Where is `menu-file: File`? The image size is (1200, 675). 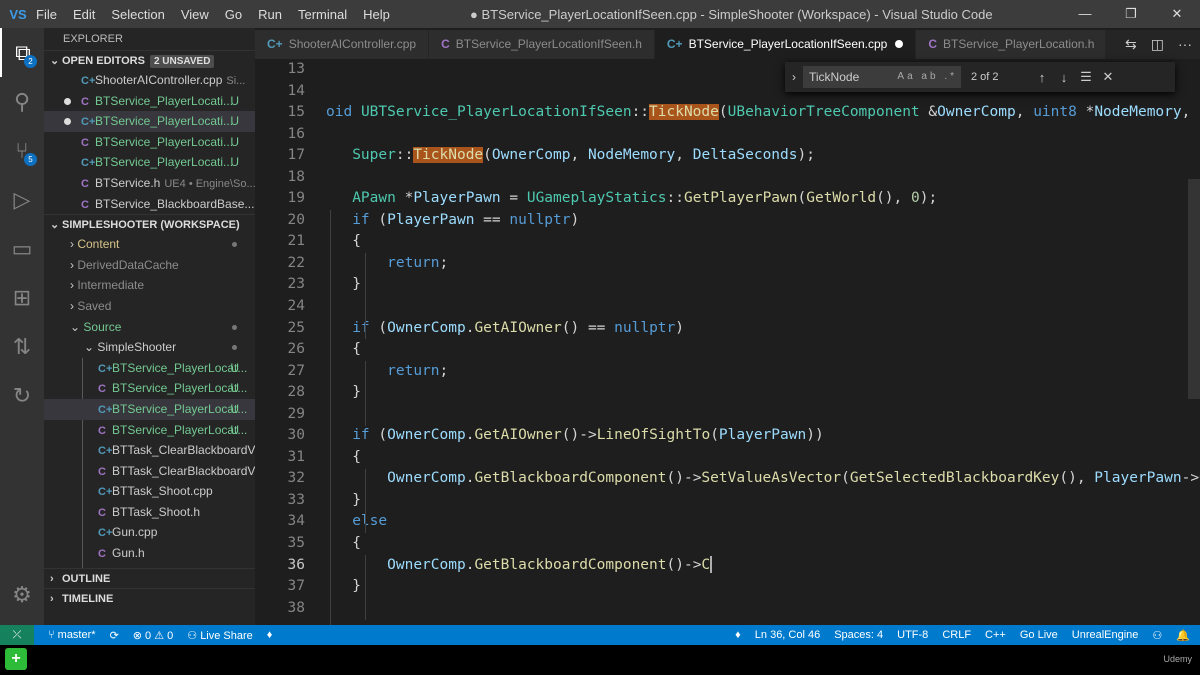
menu-file: File is located at coordinates (46, 14).